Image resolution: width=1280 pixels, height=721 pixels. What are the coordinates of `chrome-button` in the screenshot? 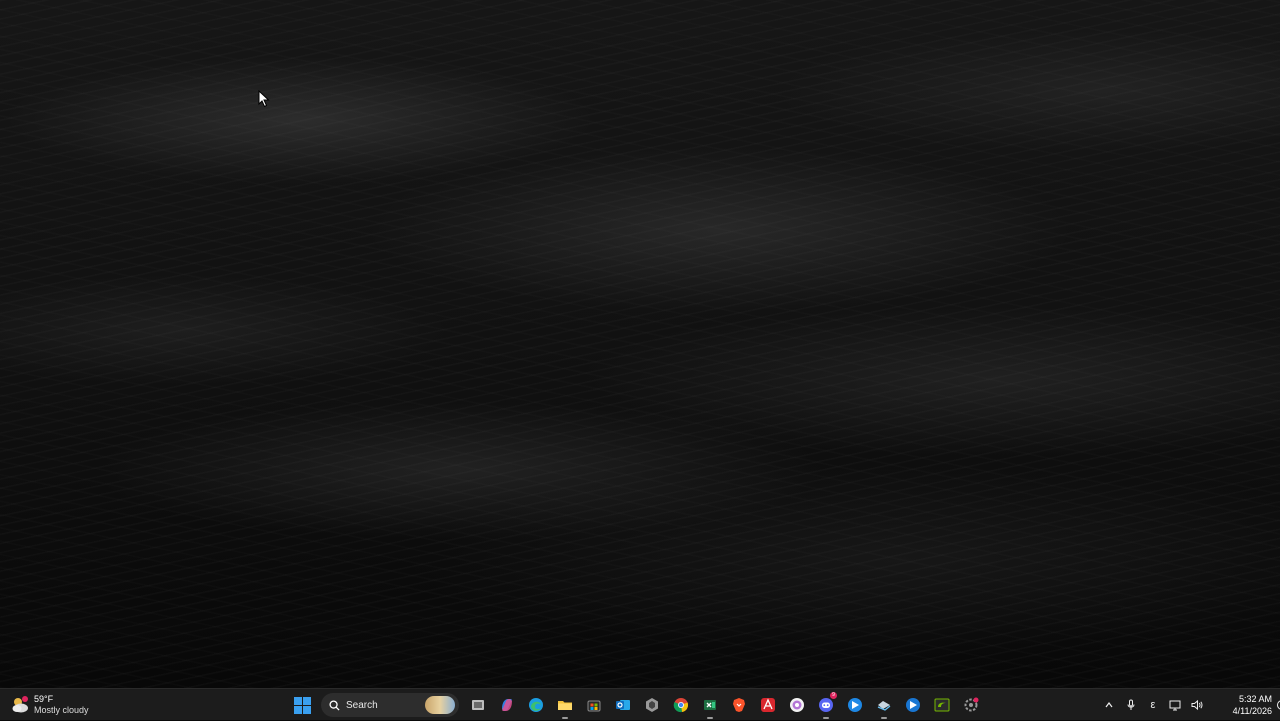 It's located at (680, 705).